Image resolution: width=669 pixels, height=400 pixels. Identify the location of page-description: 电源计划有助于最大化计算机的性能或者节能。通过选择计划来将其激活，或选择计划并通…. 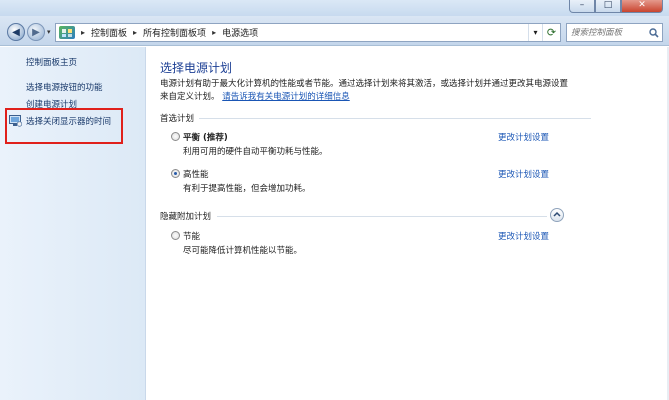
(367, 90).